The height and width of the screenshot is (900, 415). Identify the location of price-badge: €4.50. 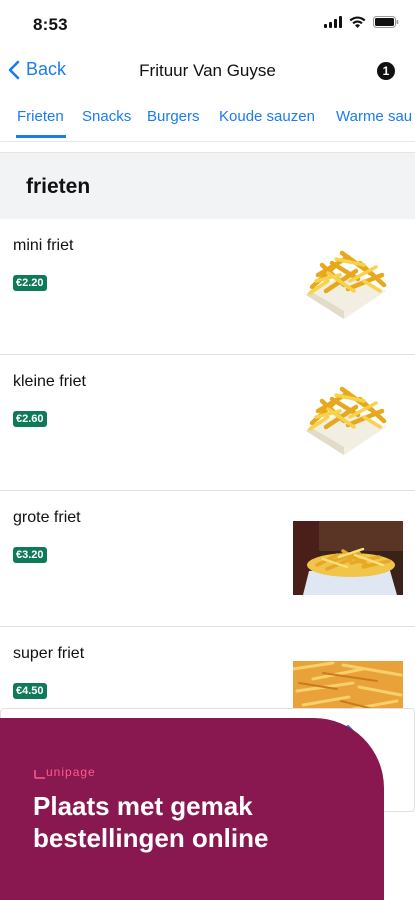
(30, 691).